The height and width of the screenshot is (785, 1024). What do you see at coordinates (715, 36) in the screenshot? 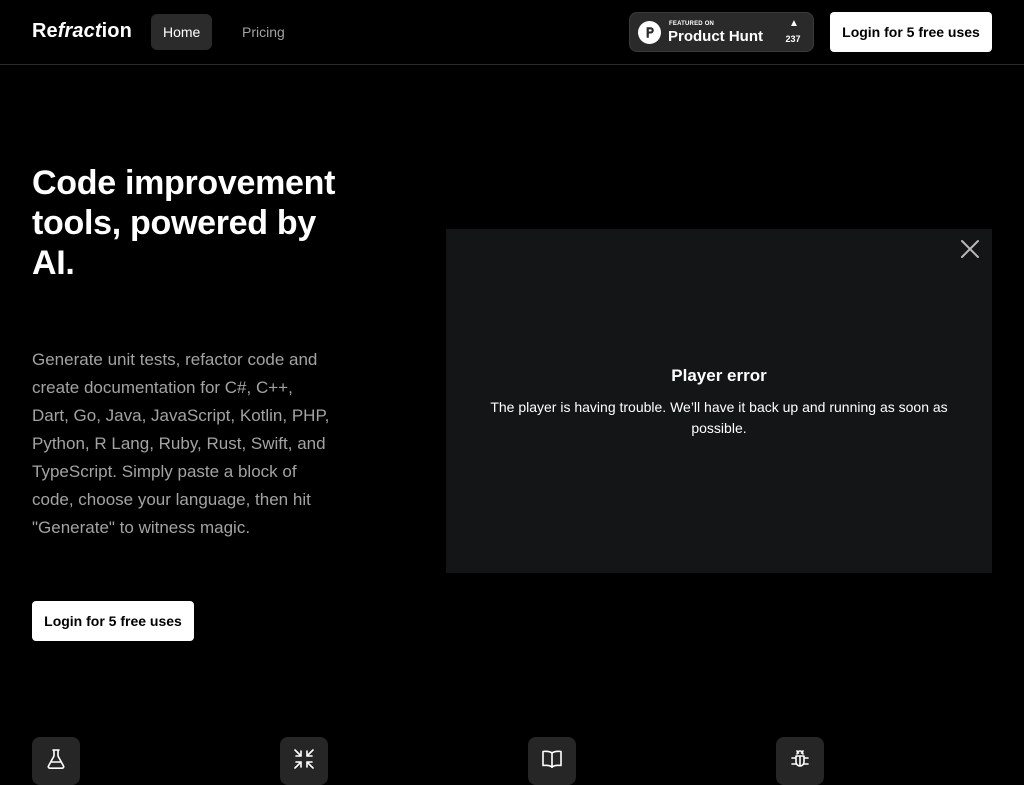
I see `product-hunt-name: Product Hunt` at bounding box center [715, 36].